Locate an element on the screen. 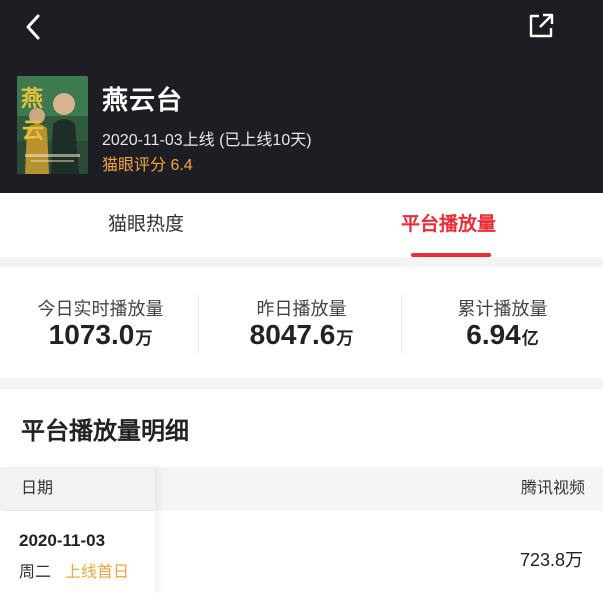 The height and width of the screenshot is (593, 603). table-row: 2020-11-03 周二 上线首日 723.8万 is located at coordinates (301, 552).